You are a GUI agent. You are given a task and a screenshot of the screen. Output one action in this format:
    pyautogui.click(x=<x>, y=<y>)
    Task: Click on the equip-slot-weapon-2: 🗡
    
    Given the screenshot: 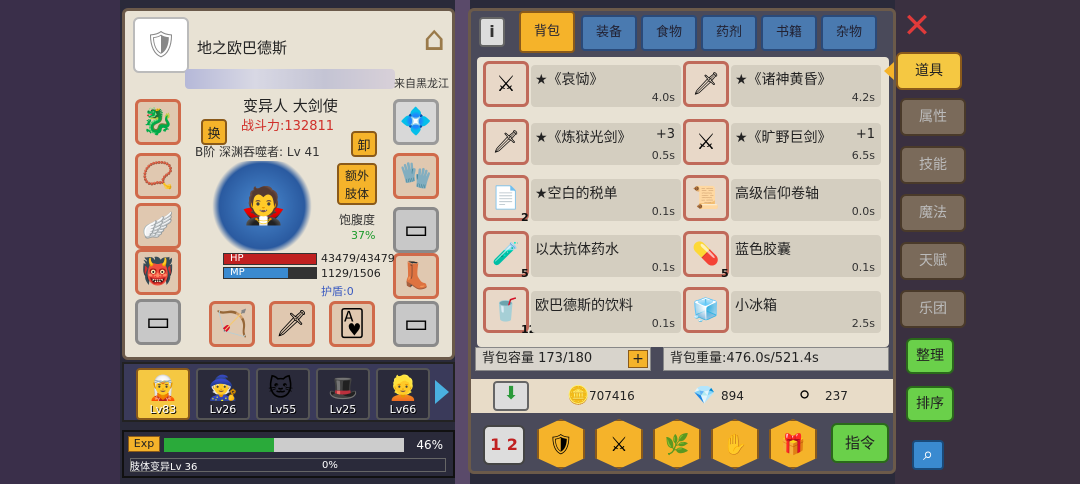 What is the action you would take?
    pyautogui.click(x=292, y=324)
    